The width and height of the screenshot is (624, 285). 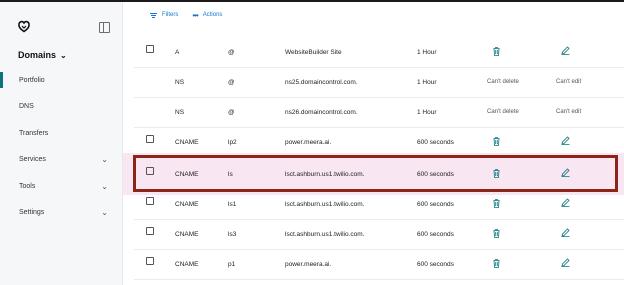 What do you see at coordinates (32, 212) in the screenshot?
I see `sidebar-item-label: Settings` at bounding box center [32, 212].